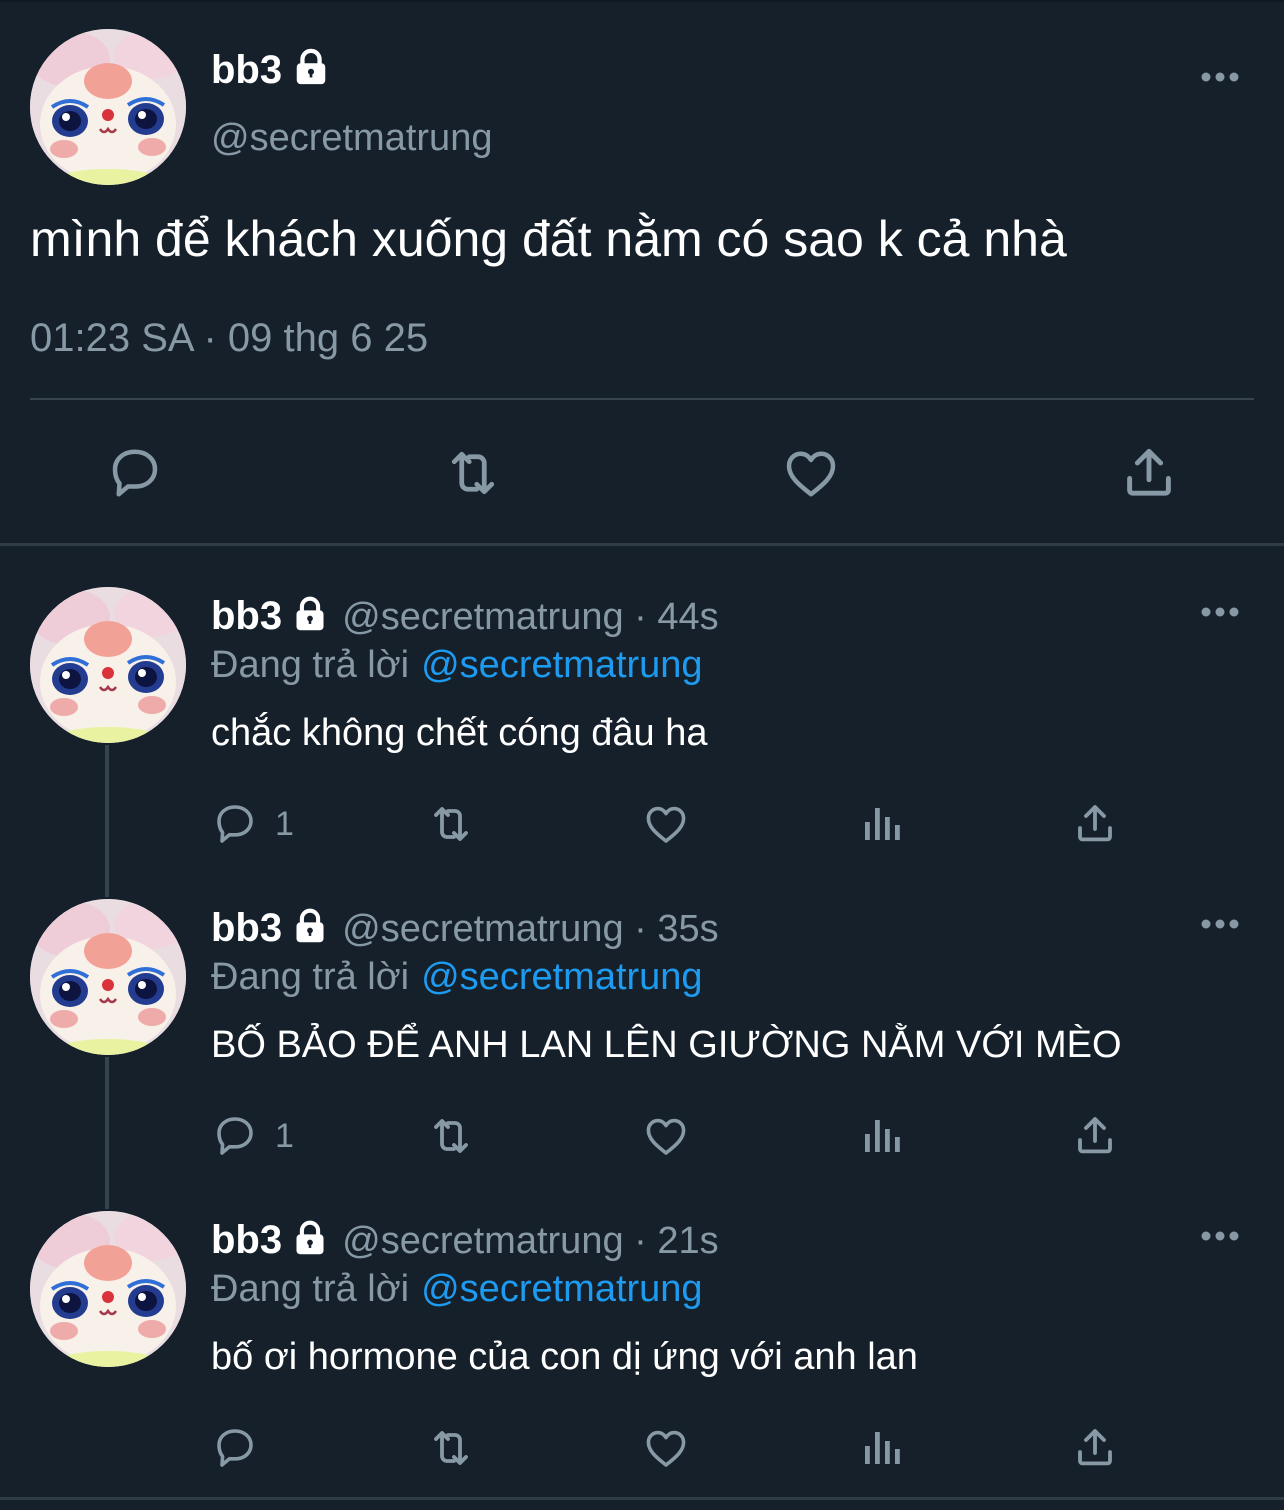 This screenshot has width=1284, height=1510. Describe the element at coordinates (642, 399) in the screenshot. I see `divider` at that location.